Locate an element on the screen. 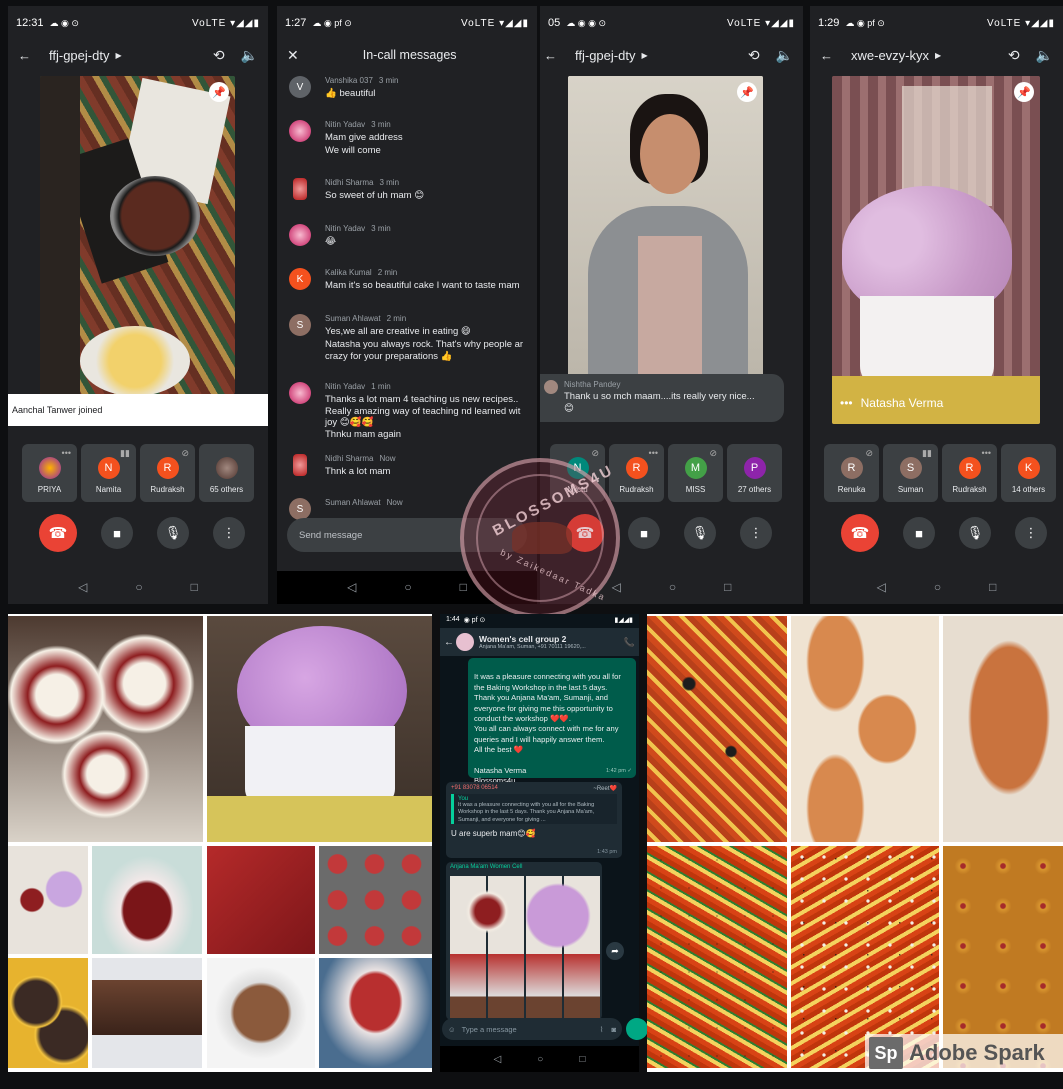  chocolate-mousse-photo is located at coordinates (261, 1013).